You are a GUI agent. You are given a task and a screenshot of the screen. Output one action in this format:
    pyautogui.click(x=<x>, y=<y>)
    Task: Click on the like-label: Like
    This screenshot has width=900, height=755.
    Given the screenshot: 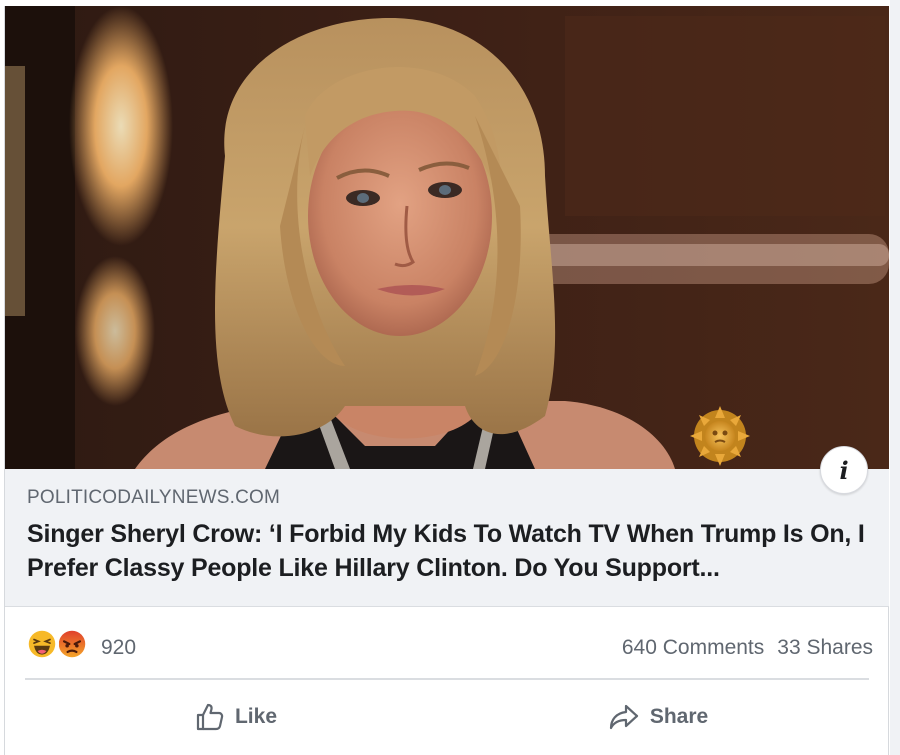 What is the action you would take?
    pyautogui.click(x=256, y=716)
    